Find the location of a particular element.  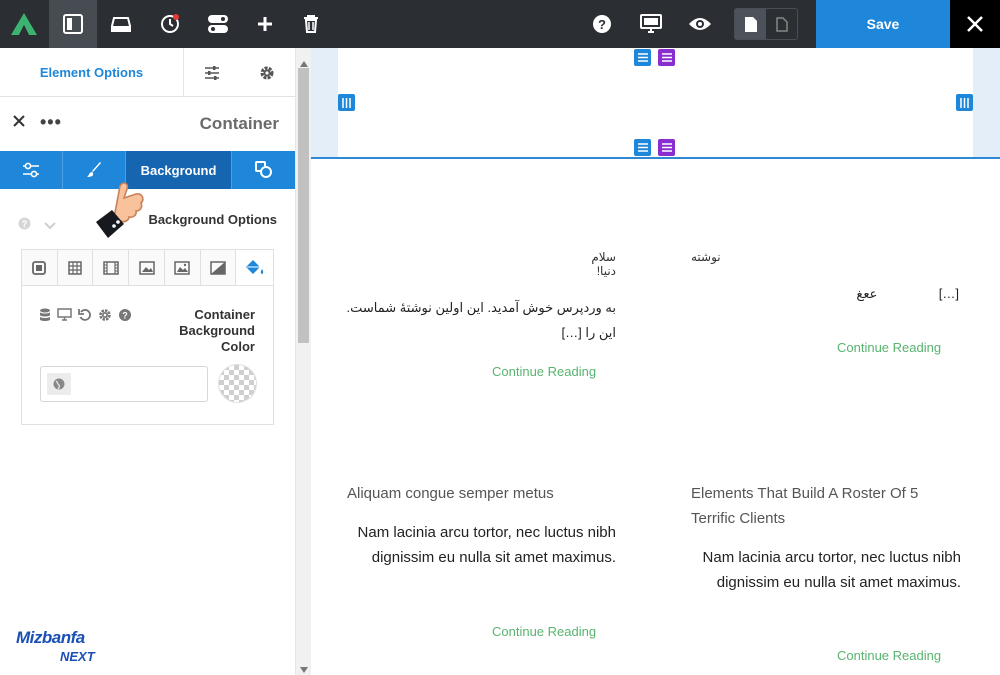

element-header: ••• Container is located at coordinates (147, 124).